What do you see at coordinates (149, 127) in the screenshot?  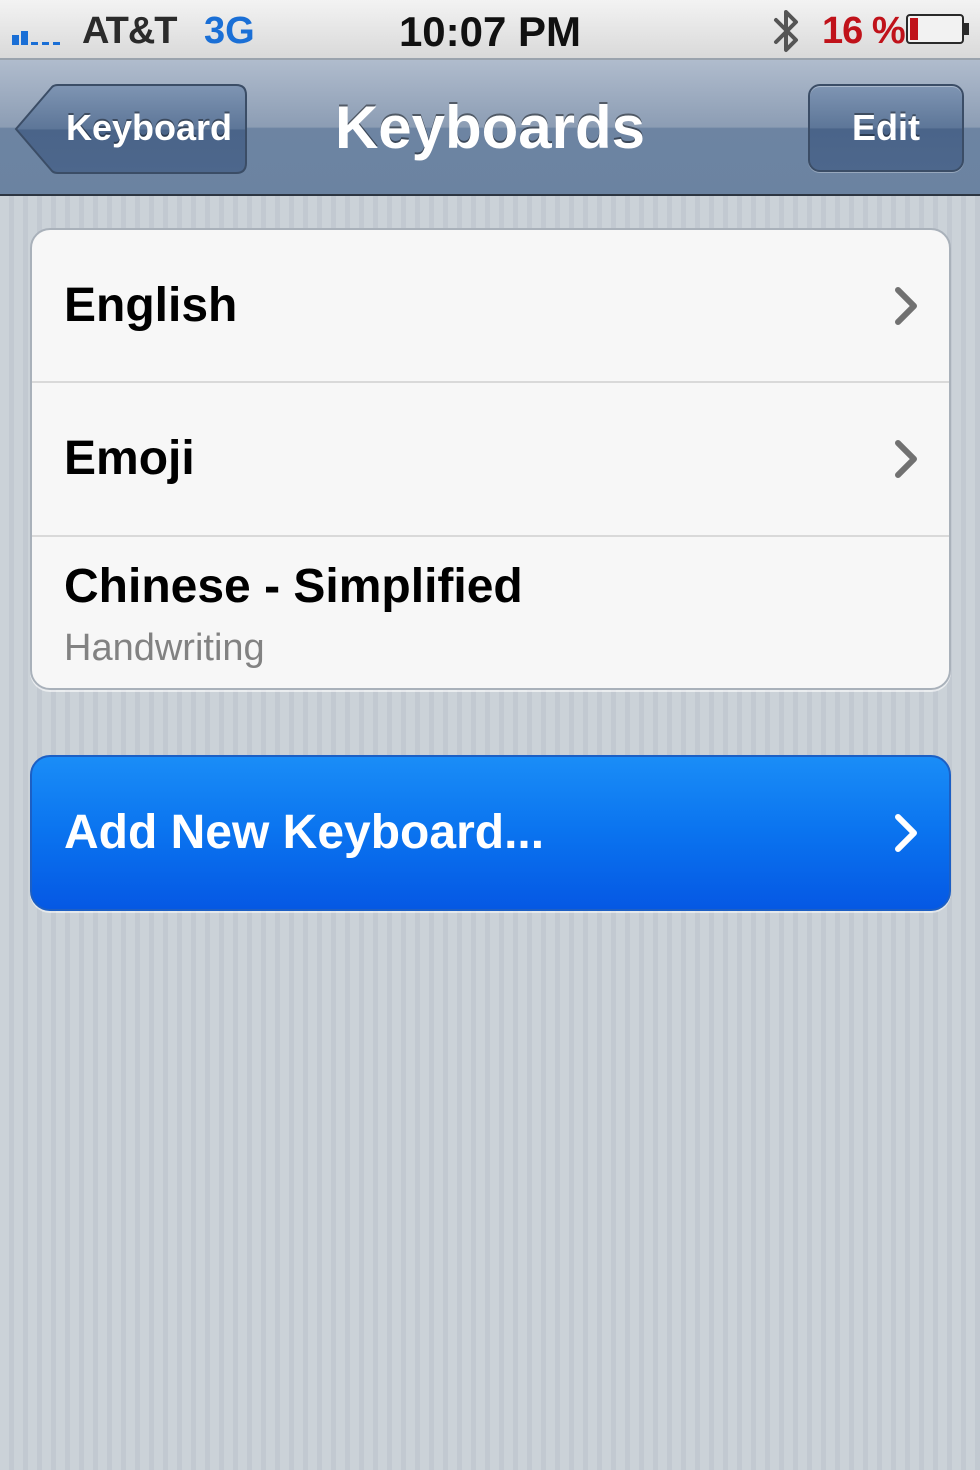 I see `back-button-label: Keyboard` at bounding box center [149, 127].